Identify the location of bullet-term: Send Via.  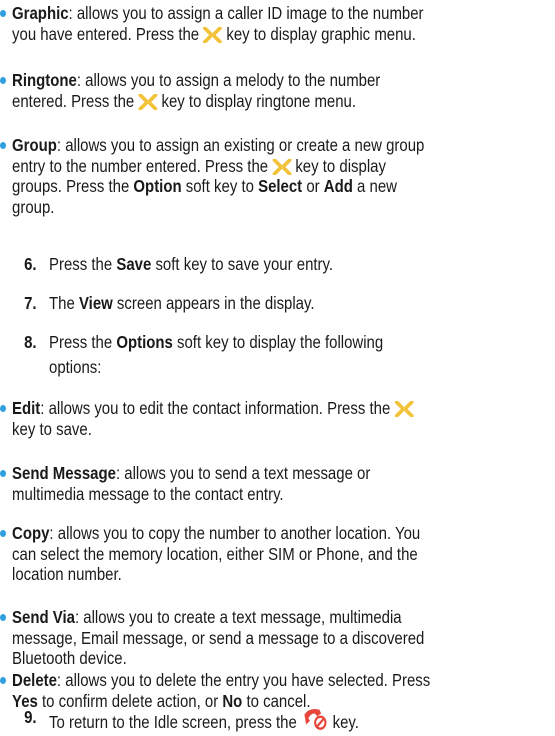
(43, 617).